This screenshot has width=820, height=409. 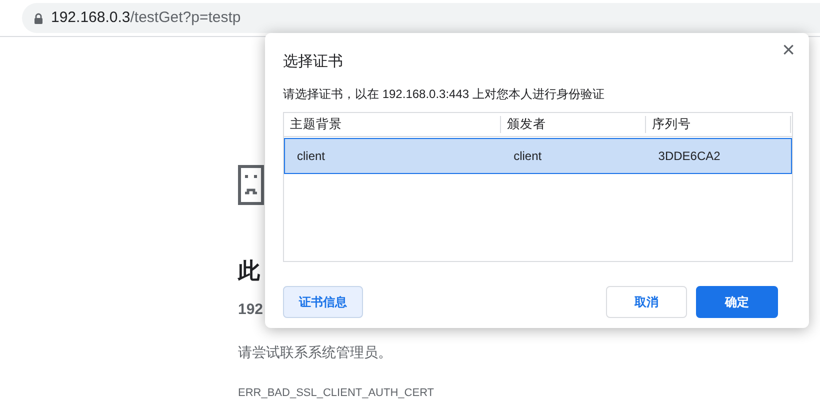 I want to click on column-header: 颁发者, so click(x=573, y=124).